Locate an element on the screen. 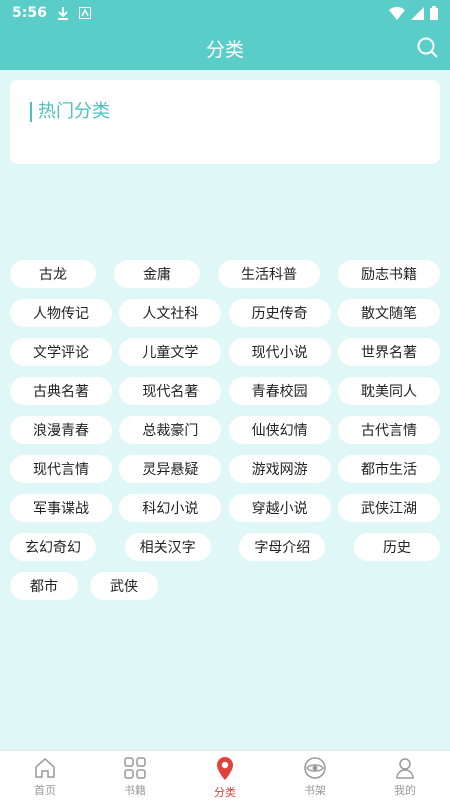 Image resolution: width=450 pixels, height=800 pixels. home-icon is located at coordinates (45, 768).